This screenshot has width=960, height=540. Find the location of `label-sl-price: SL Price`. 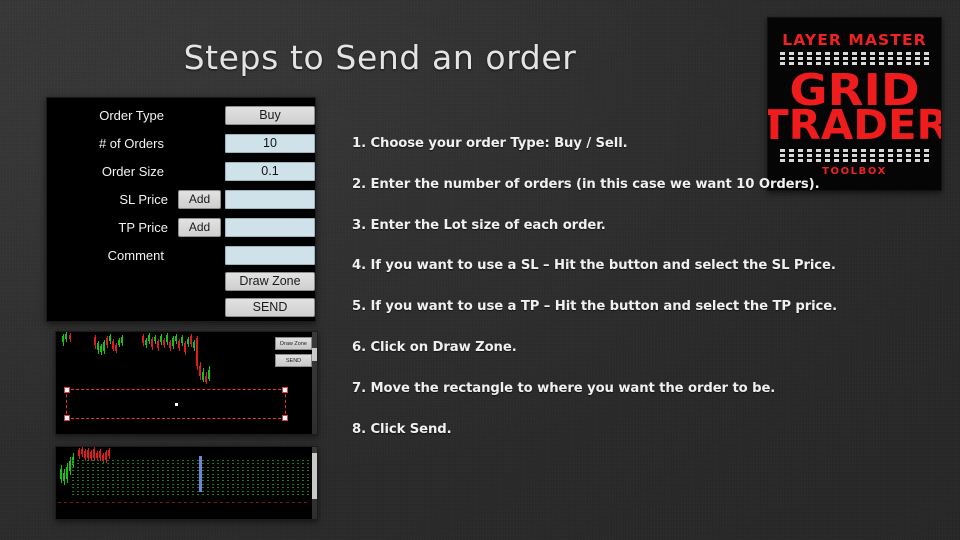

label-sl-price: SL Price is located at coordinates (143, 199).